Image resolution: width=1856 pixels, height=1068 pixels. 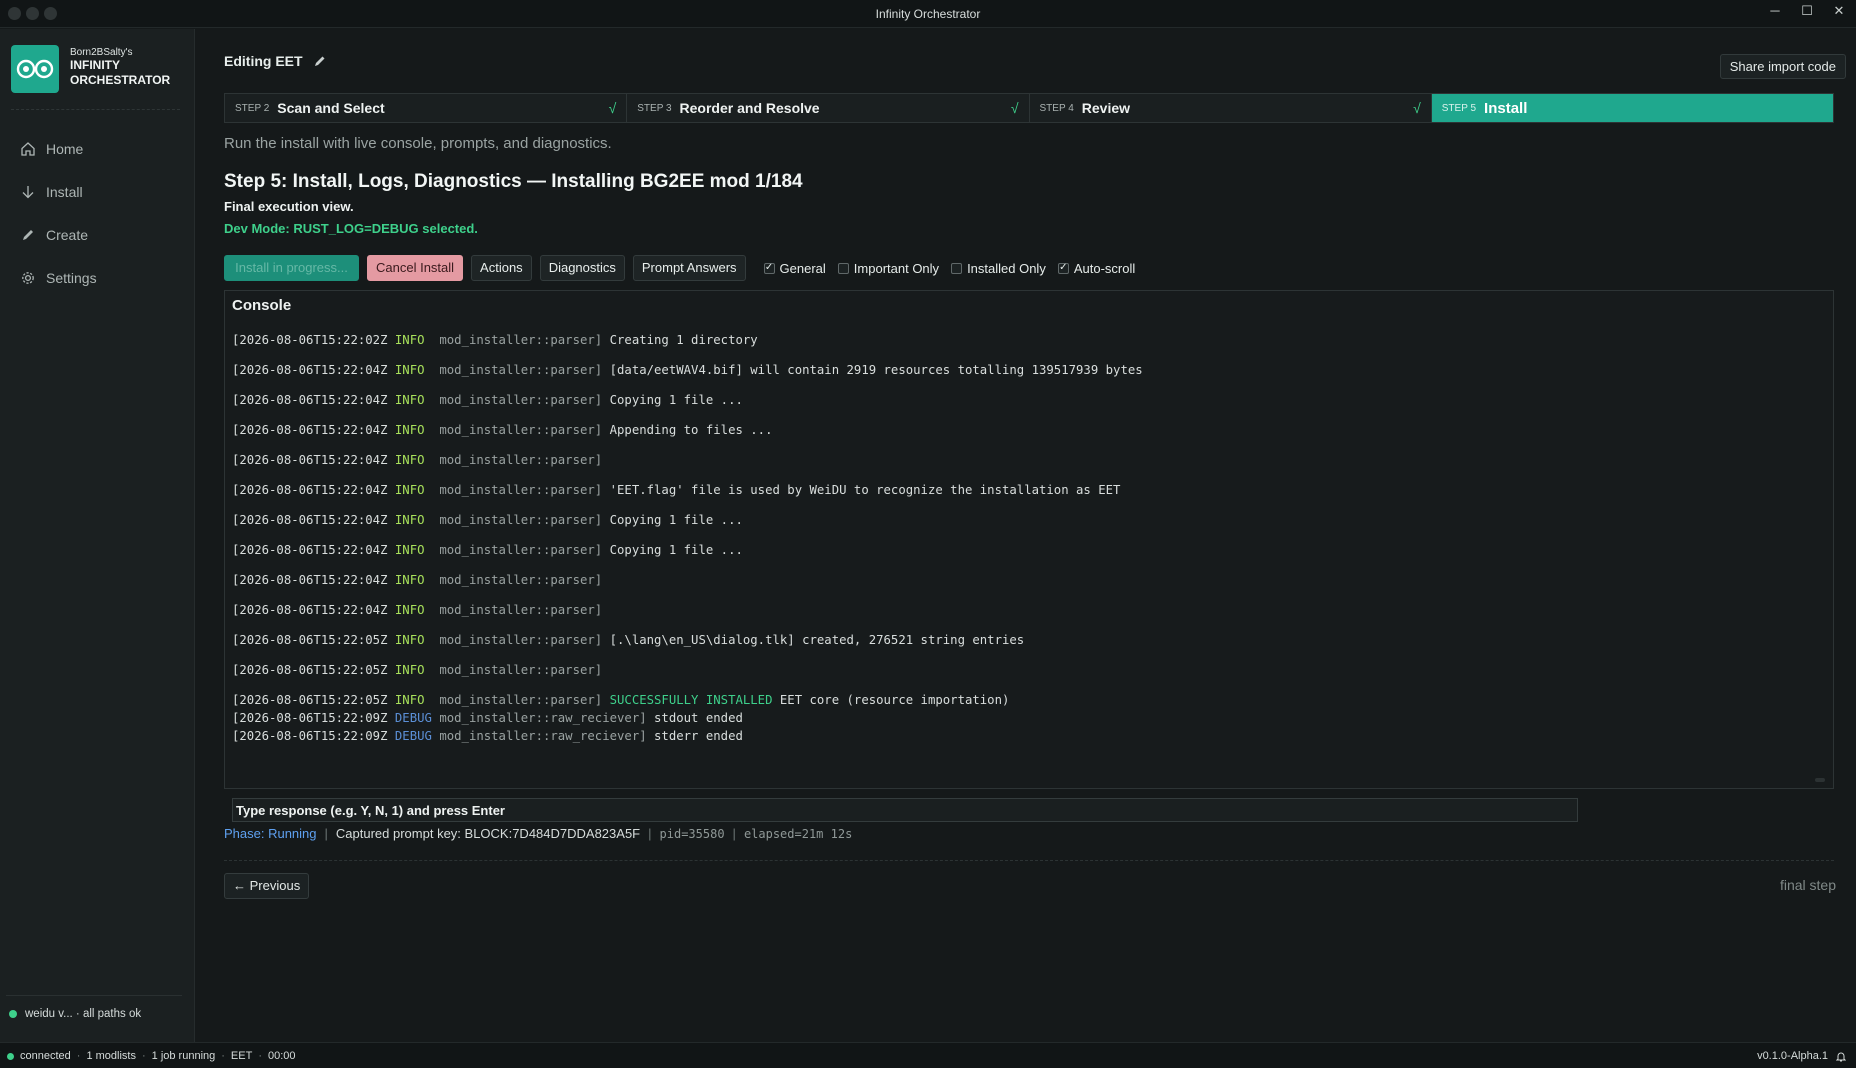 What do you see at coordinates (13, 1014) in the screenshot?
I see `status-dot-icon` at bounding box center [13, 1014].